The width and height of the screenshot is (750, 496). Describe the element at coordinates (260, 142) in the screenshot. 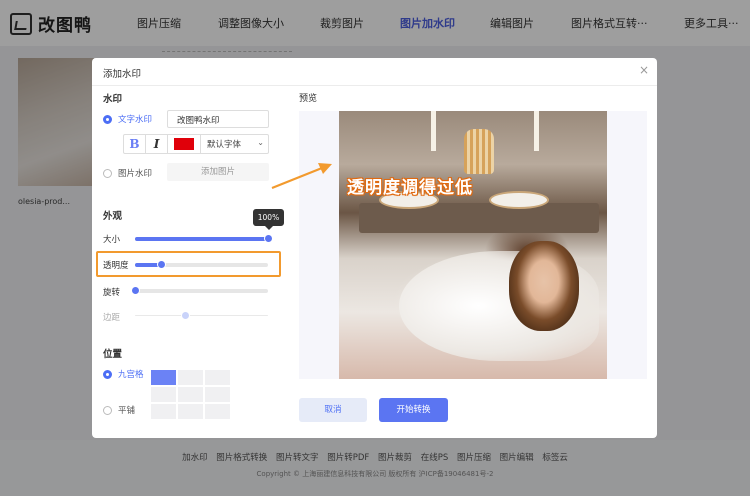

I see `chevron-down-icon: ⌄` at that location.